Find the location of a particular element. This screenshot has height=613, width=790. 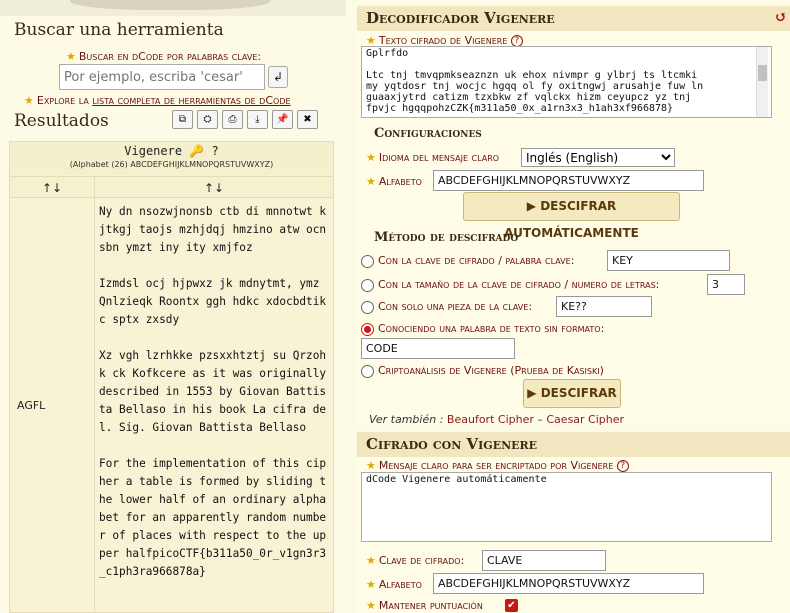

print-icon: ⎙ is located at coordinates (232, 119).